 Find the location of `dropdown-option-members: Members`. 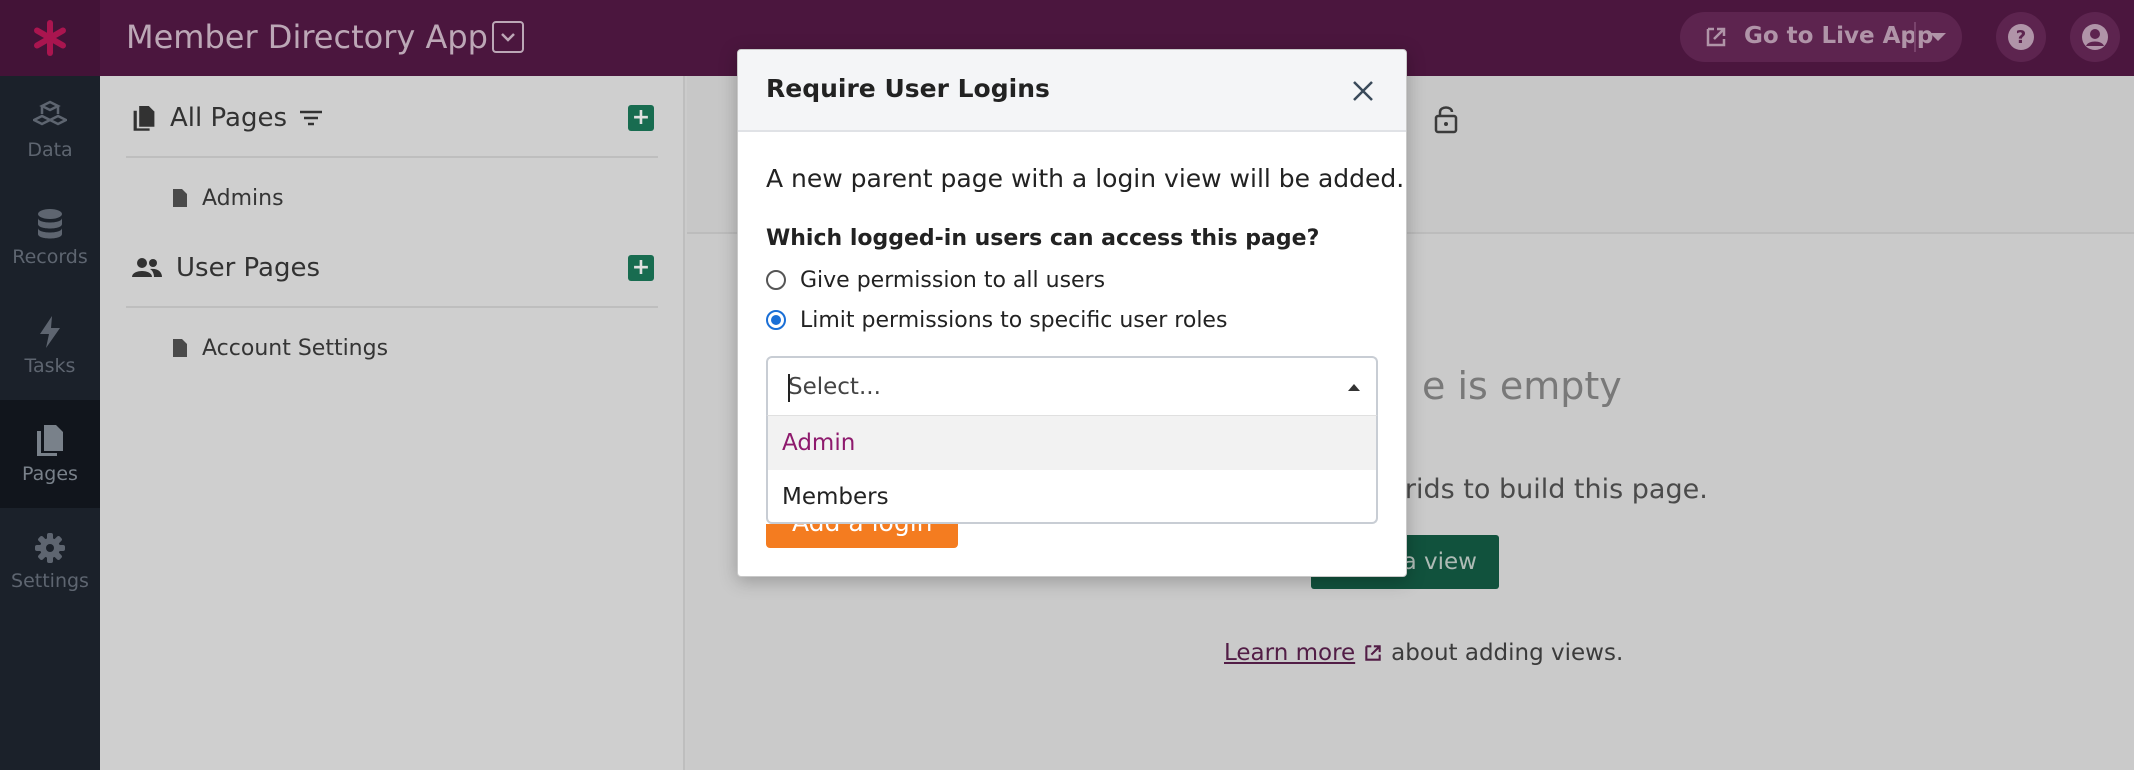

dropdown-option-members: Members is located at coordinates (1072, 496).